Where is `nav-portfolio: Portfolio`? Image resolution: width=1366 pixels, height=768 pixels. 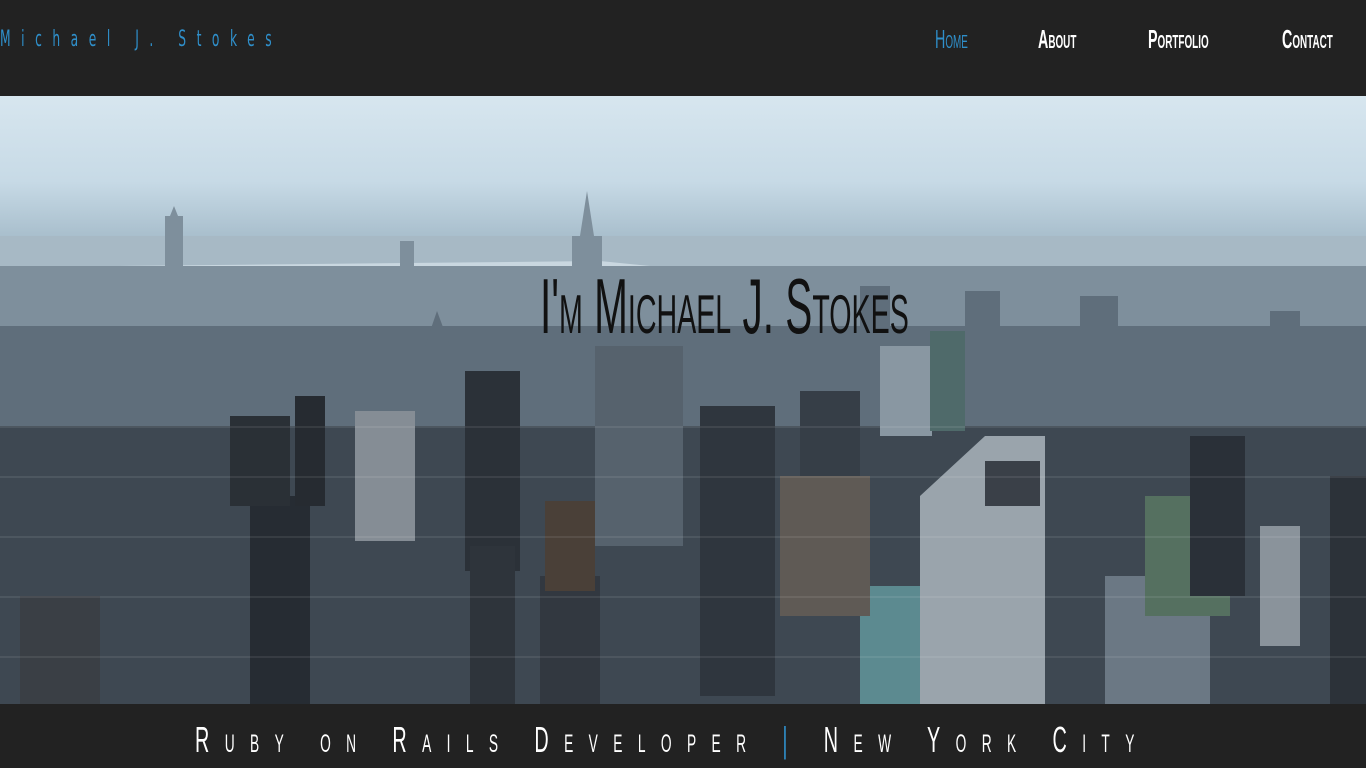 nav-portfolio: Portfolio is located at coordinates (1178, 39).